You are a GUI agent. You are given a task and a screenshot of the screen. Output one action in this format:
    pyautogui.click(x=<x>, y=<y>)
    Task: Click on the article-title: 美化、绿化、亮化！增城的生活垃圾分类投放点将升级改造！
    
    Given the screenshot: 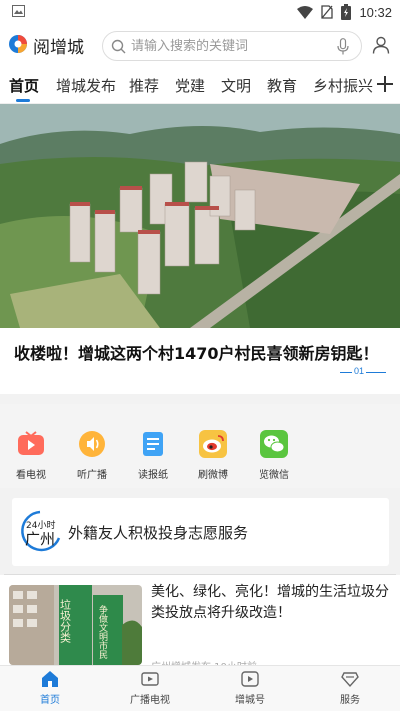 What is the action you would take?
    pyautogui.click(x=270, y=602)
    